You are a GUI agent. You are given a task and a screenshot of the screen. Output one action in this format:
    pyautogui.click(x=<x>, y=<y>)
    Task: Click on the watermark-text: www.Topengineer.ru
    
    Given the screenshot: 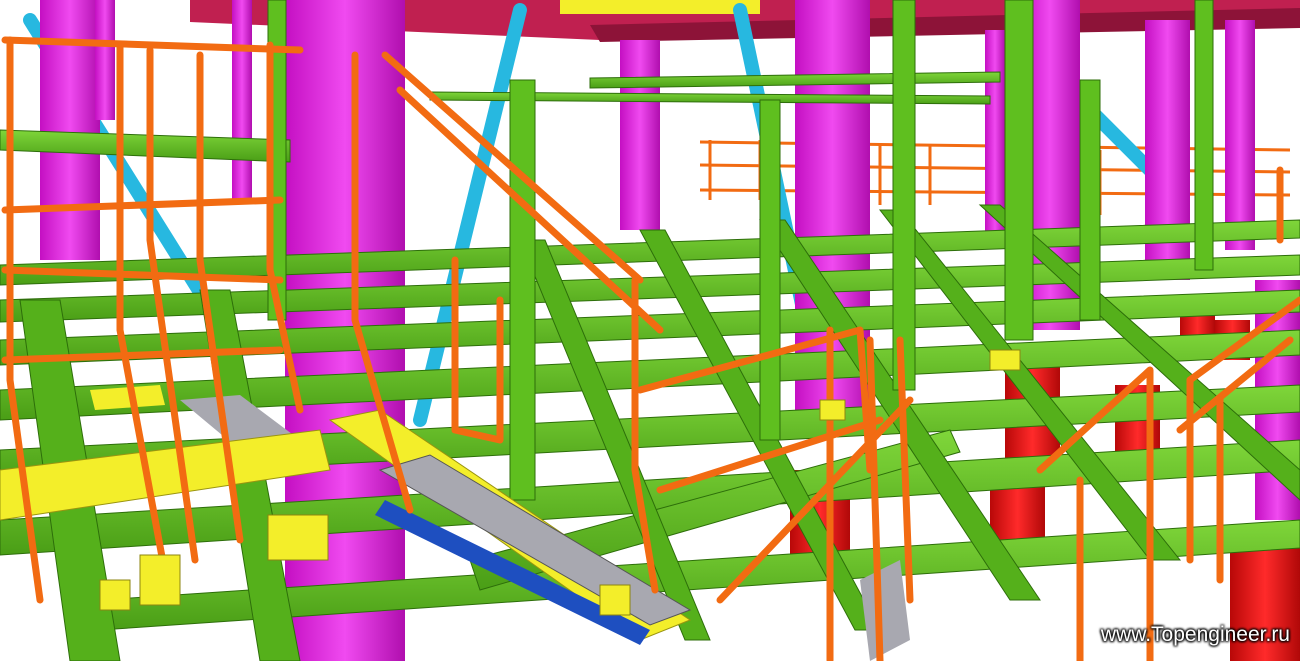 What is the action you would take?
    pyautogui.click(x=1195, y=634)
    